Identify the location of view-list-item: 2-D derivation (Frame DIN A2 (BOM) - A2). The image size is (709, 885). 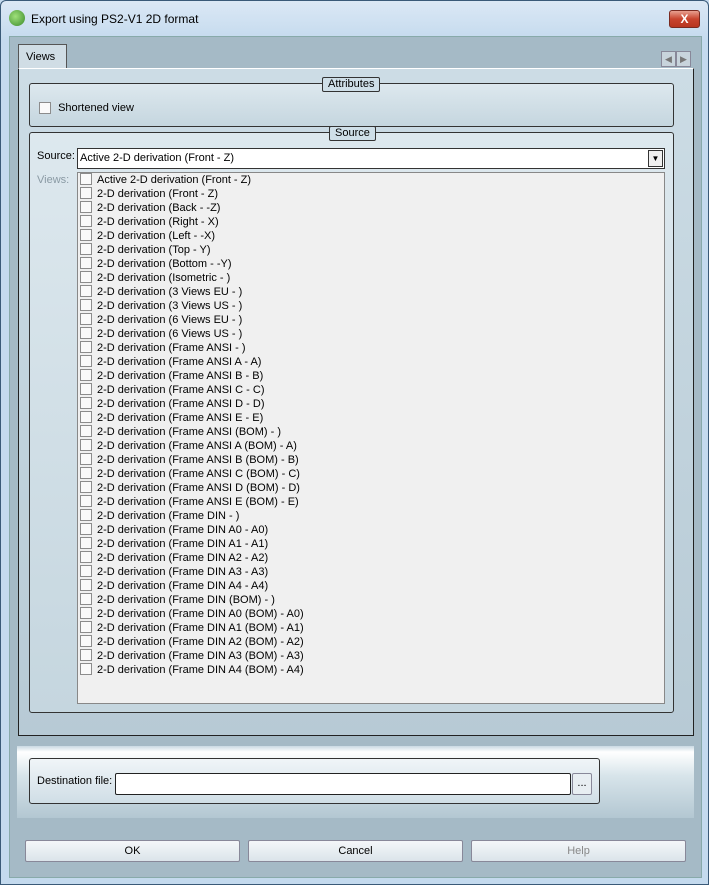
(371, 642).